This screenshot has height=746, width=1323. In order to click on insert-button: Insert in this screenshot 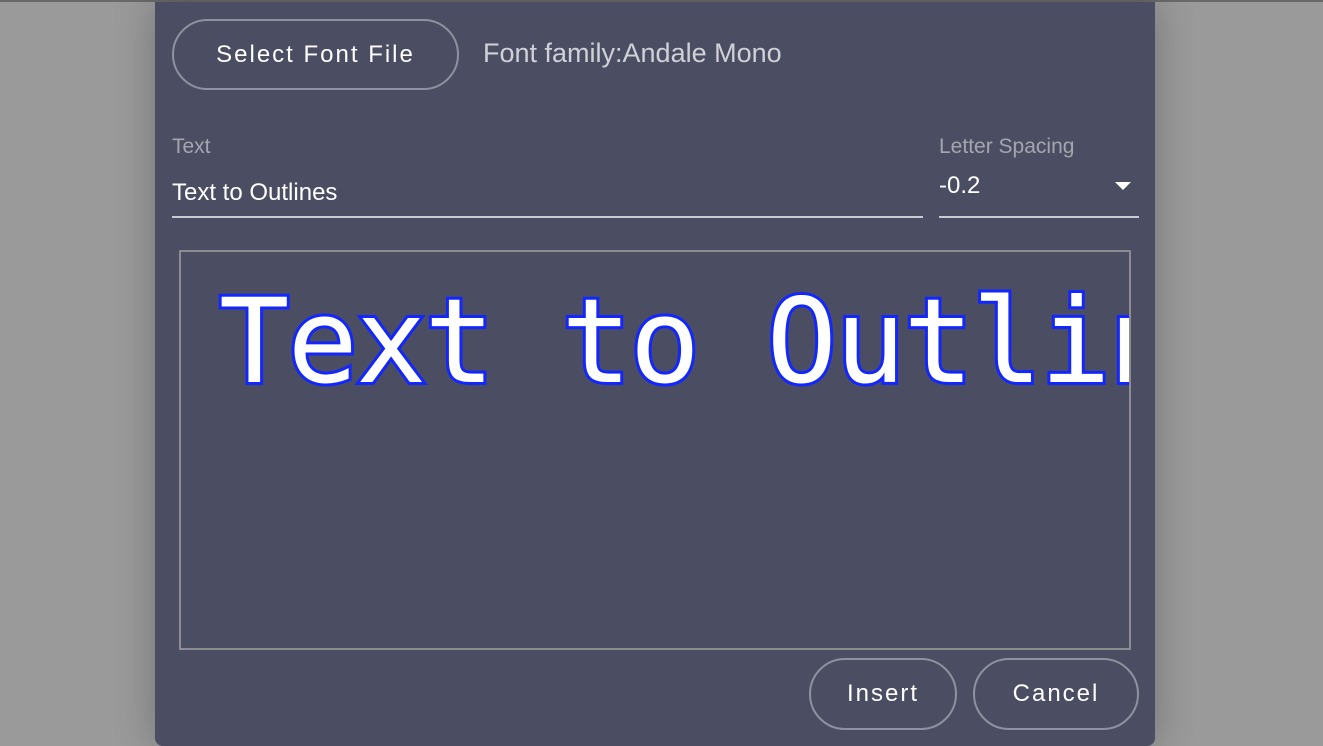, I will do `click(883, 694)`.